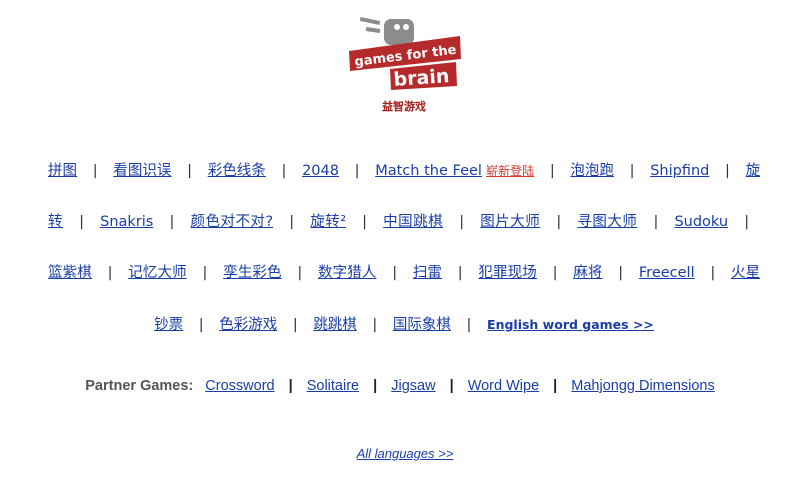 The width and height of the screenshot is (800, 478). Describe the element at coordinates (701, 222) in the screenshot. I see `game-link: Sudoku` at that location.